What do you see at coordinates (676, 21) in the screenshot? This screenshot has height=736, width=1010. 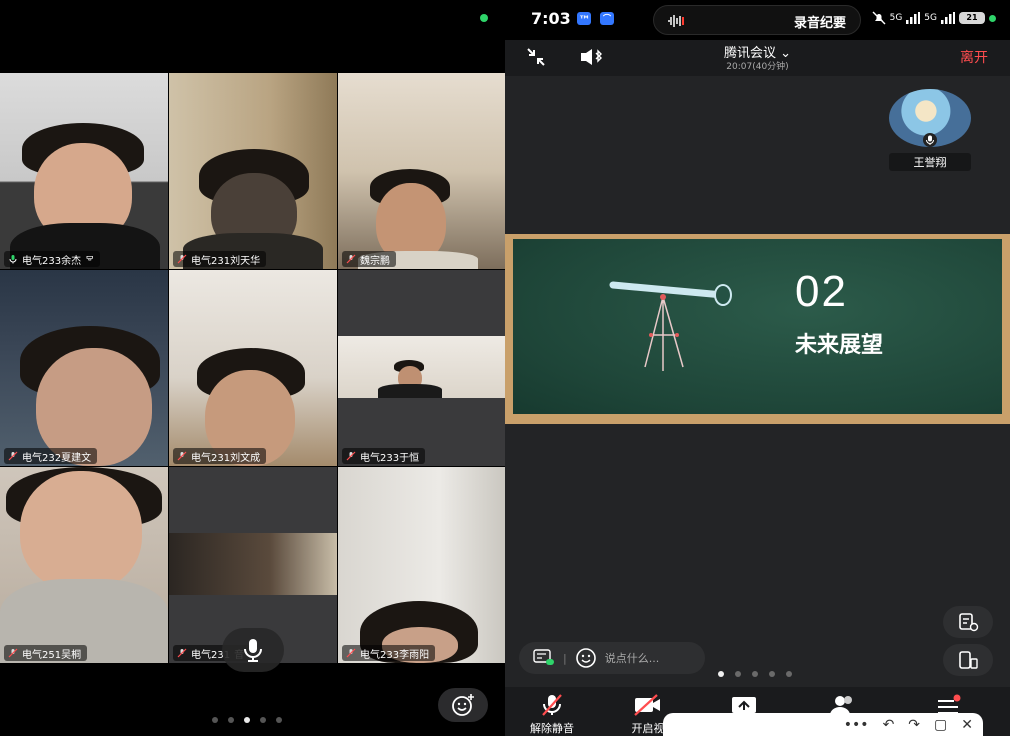 I see `audio-wave-icon` at bounding box center [676, 21].